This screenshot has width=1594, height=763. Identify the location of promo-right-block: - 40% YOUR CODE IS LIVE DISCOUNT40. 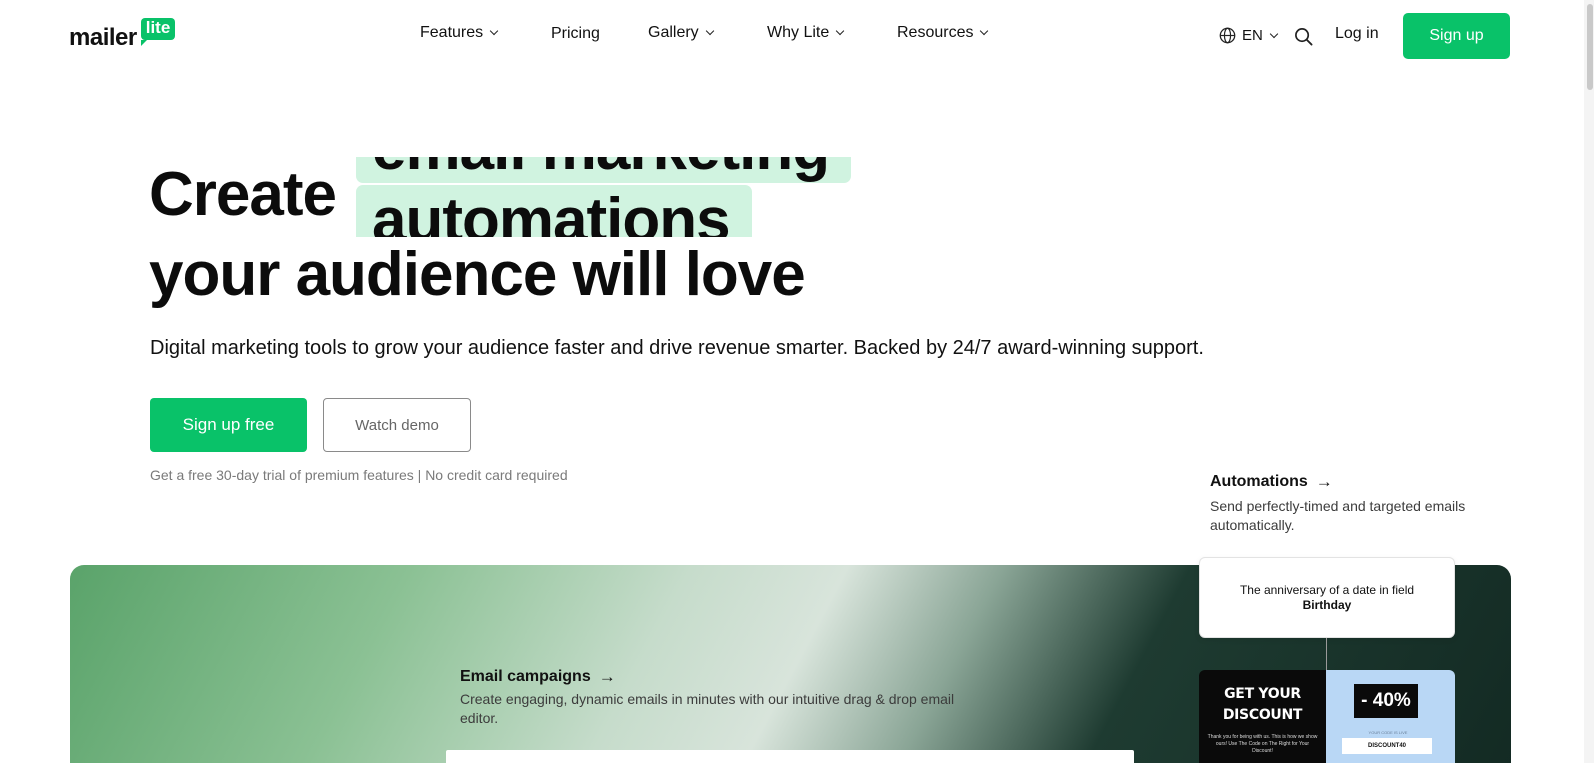
(1390, 716).